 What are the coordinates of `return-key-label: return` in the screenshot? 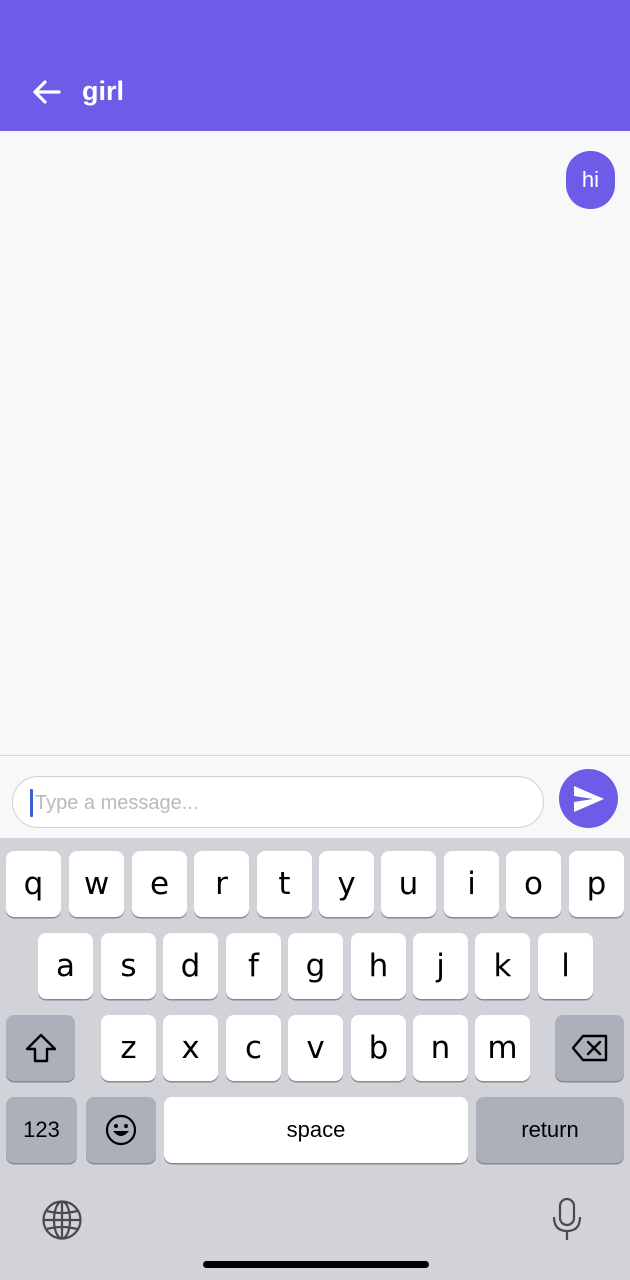 It's located at (550, 1129).